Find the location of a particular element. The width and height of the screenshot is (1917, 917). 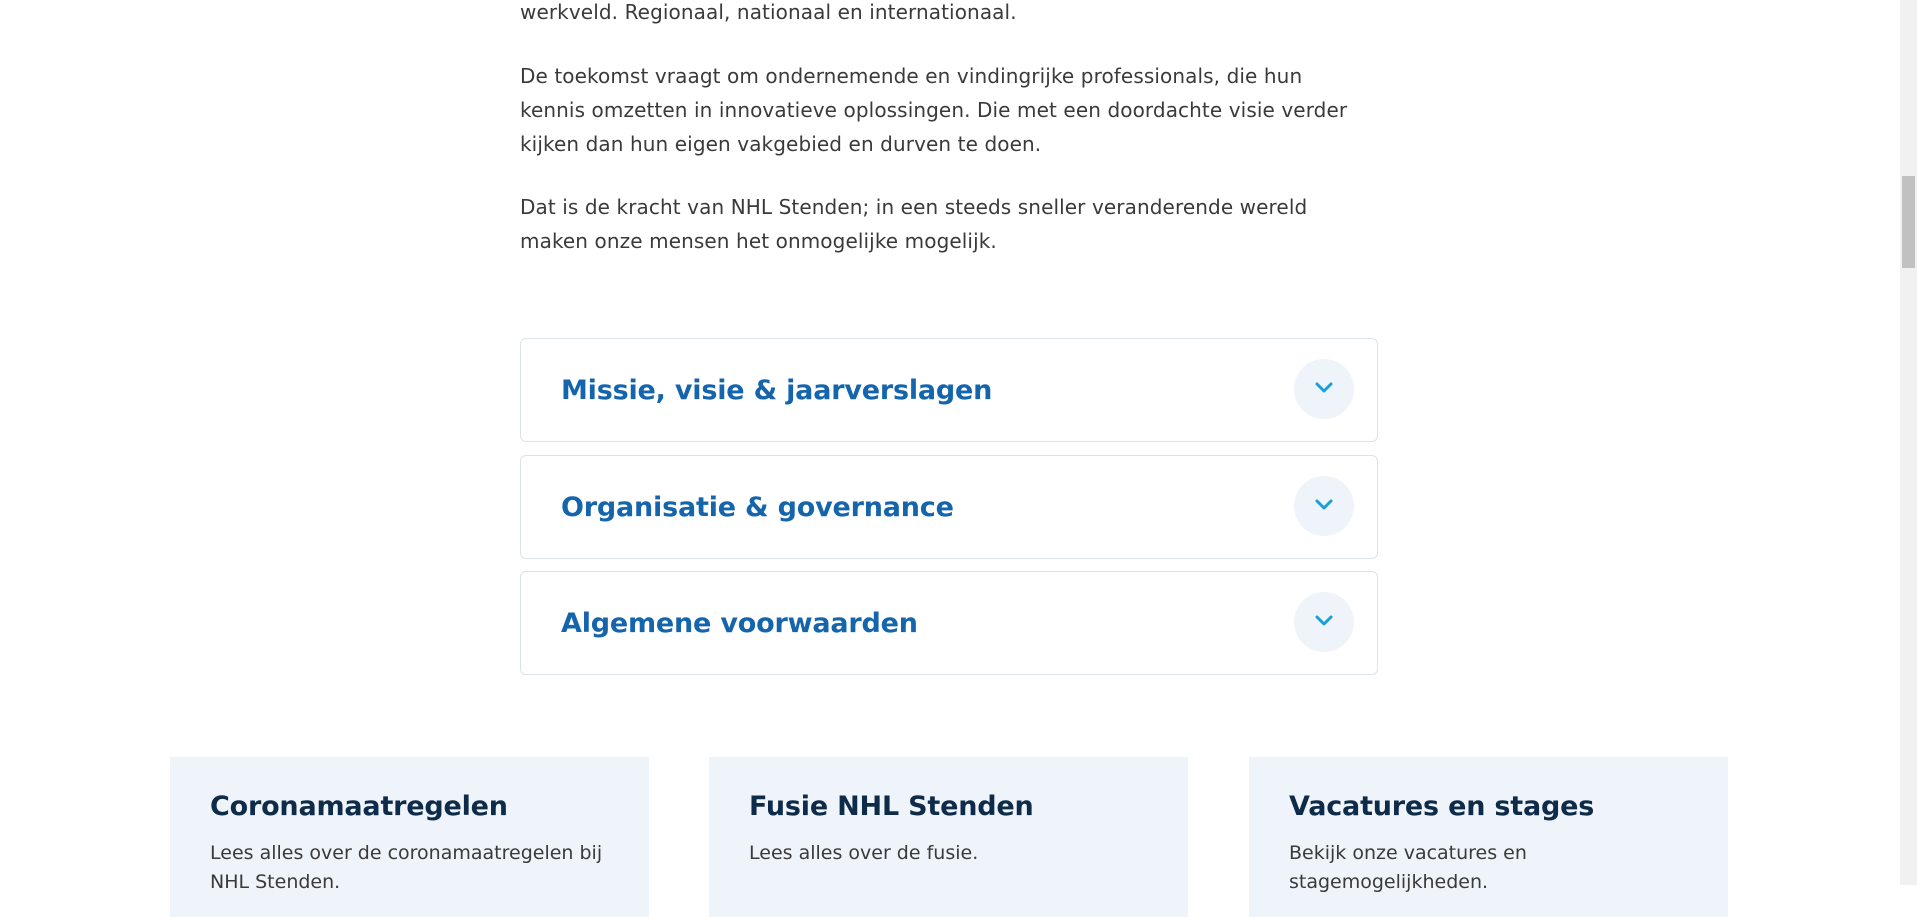

accordion-item-organisatie: Organisatie & governance is located at coordinates (949, 507).